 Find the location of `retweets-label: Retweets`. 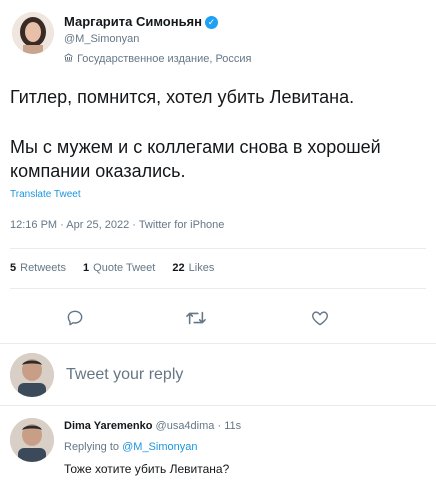

retweets-label: Retweets is located at coordinates (43, 268).